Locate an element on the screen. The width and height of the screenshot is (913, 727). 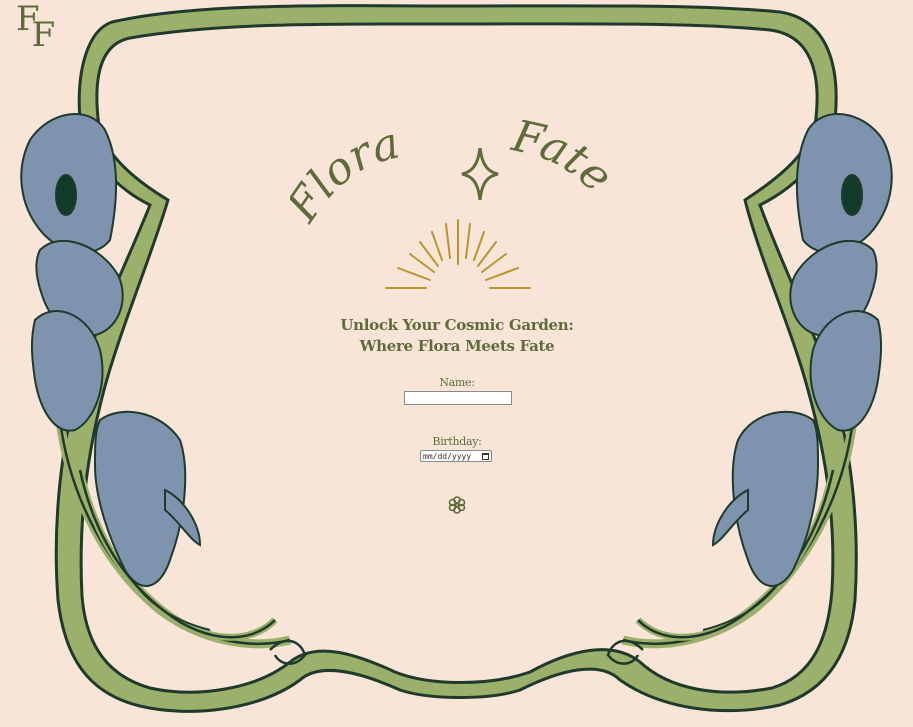
four-point-star-icon is located at coordinates (480, 174).